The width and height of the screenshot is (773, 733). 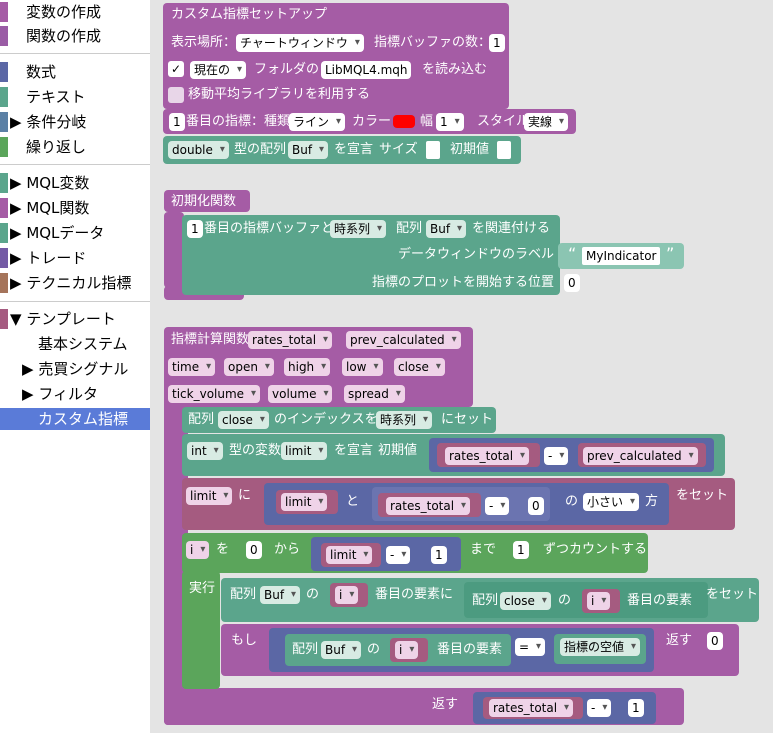 I want to click on category-mql-variables: ▶ MQL変数, so click(x=75, y=183).